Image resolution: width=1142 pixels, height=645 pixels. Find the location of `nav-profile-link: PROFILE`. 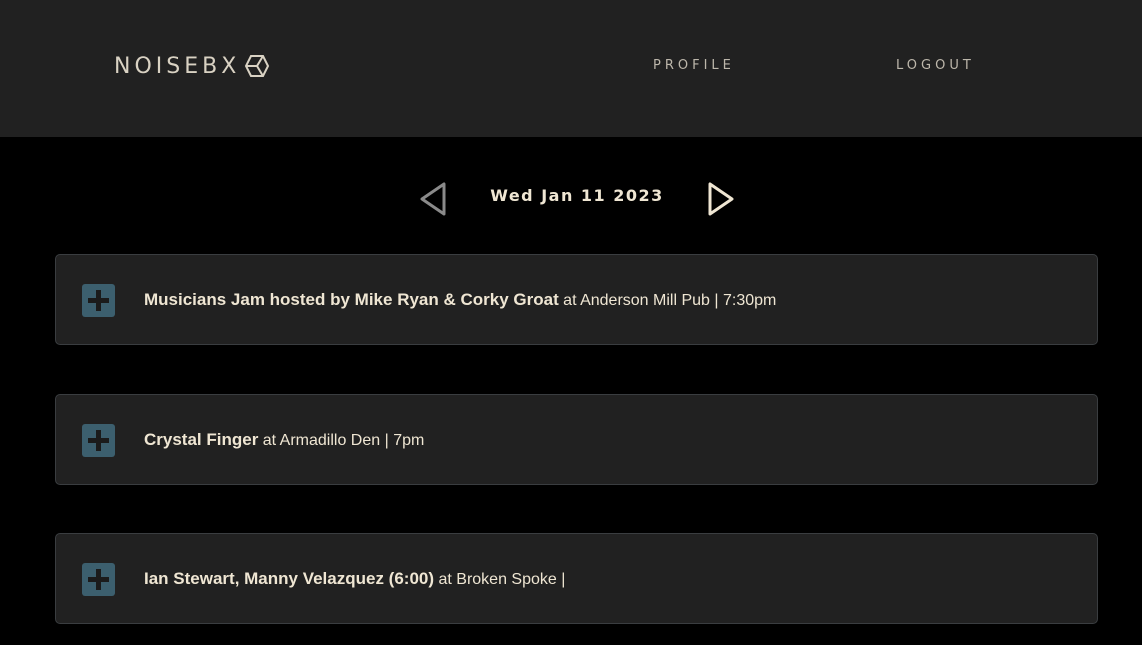

nav-profile-link: PROFILE is located at coordinates (694, 65).